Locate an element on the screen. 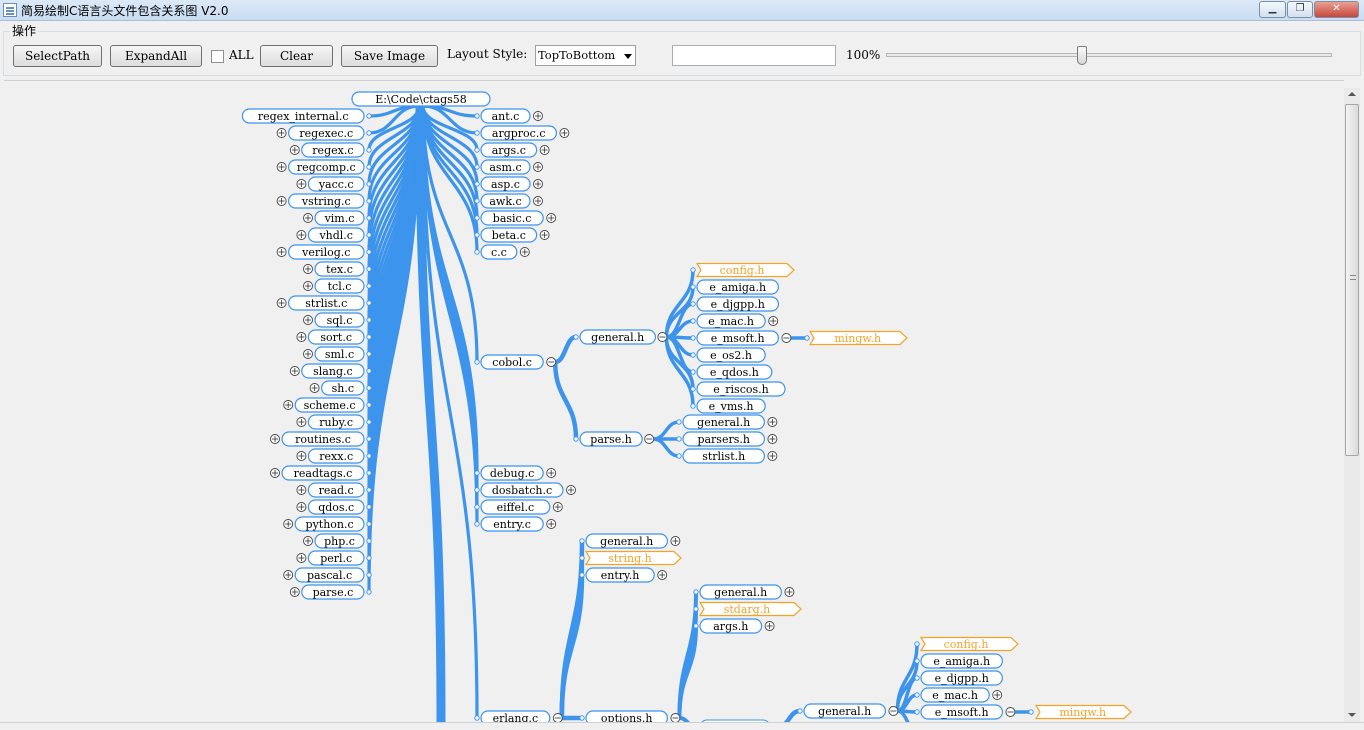 The width and height of the screenshot is (1364, 730). vertical-scrollbar is located at coordinates (1352, 405).